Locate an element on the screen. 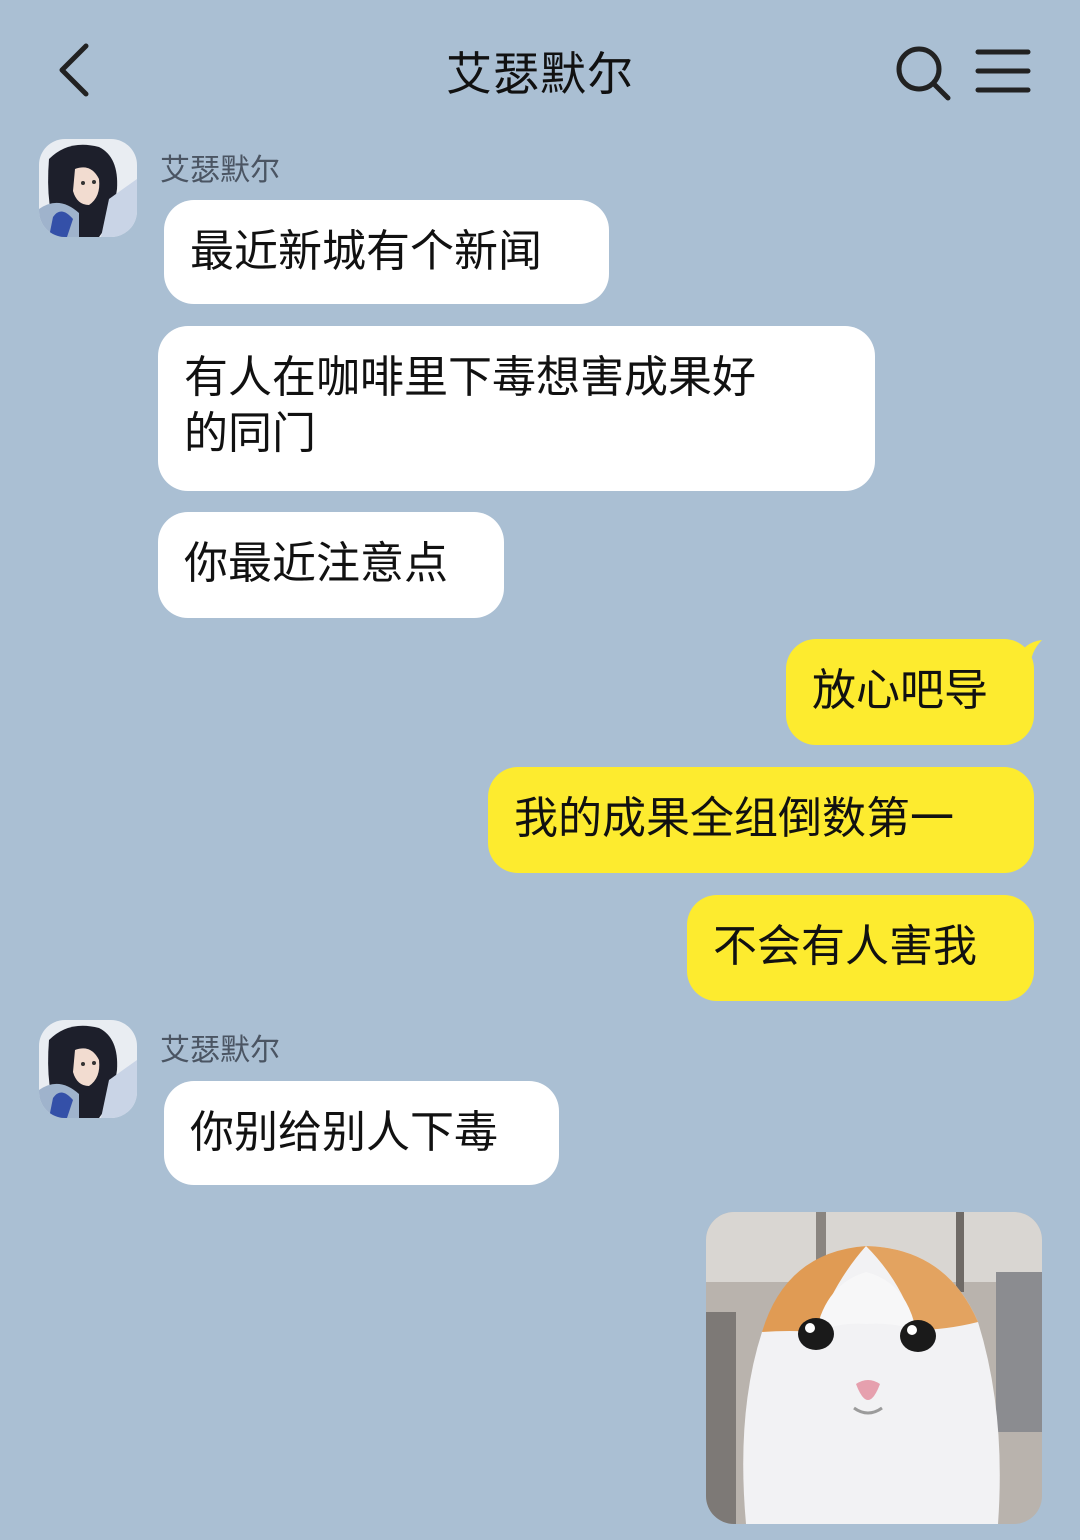 The width and height of the screenshot is (1080, 1540). message-bubble: 放心吧导 is located at coordinates (910, 692).